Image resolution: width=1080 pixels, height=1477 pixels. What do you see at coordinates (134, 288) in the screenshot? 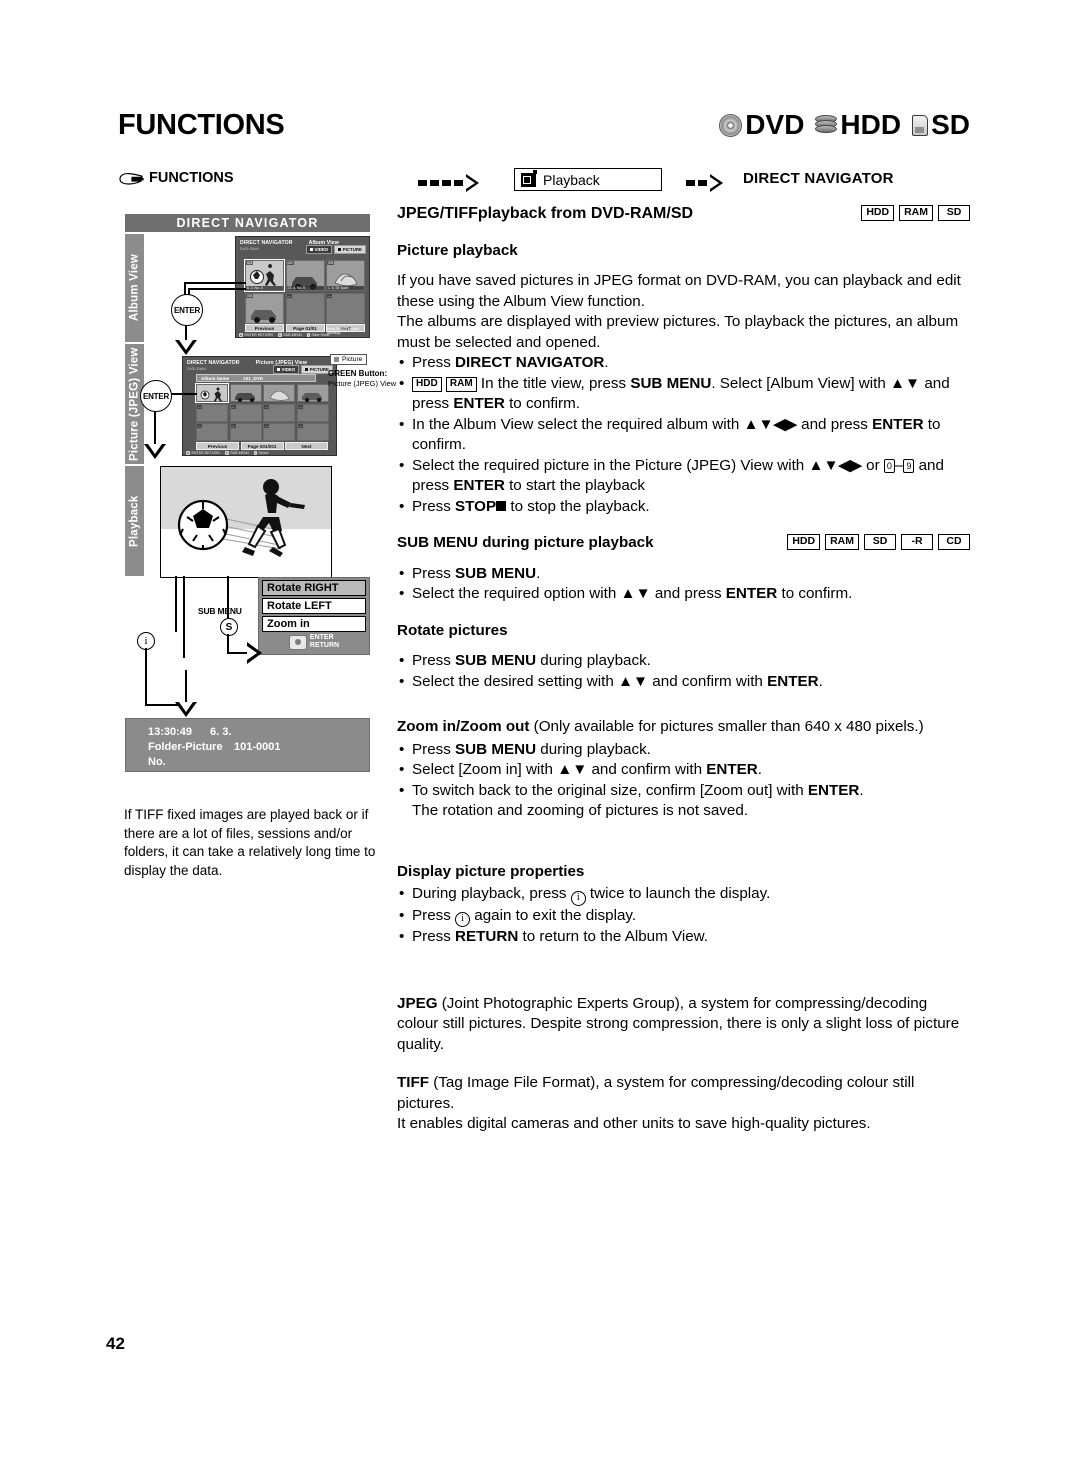
I see `diagram-stage-album-view: Album View` at bounding box center [134, 288].